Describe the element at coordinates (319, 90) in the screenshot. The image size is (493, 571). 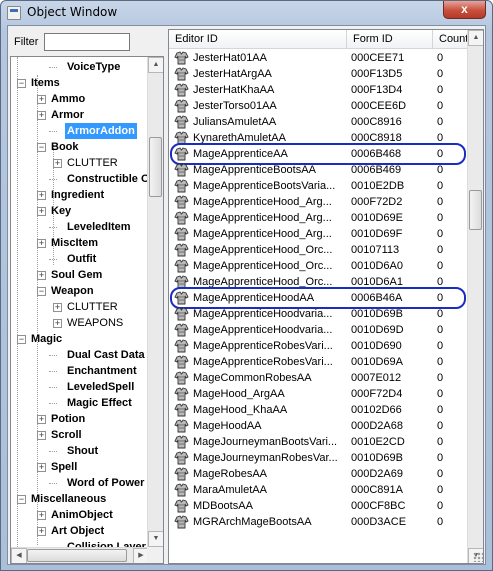
I see `list-row: JesterHatKhaAA 000F13D4 0` at that location.